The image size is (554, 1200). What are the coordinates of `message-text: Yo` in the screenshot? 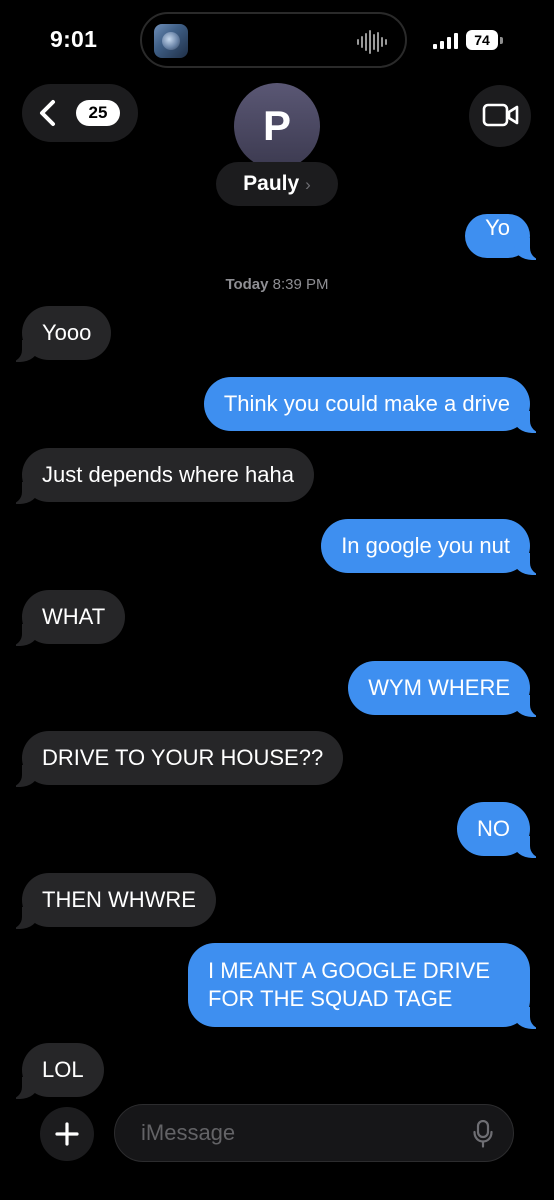 It's located at (497, 227).